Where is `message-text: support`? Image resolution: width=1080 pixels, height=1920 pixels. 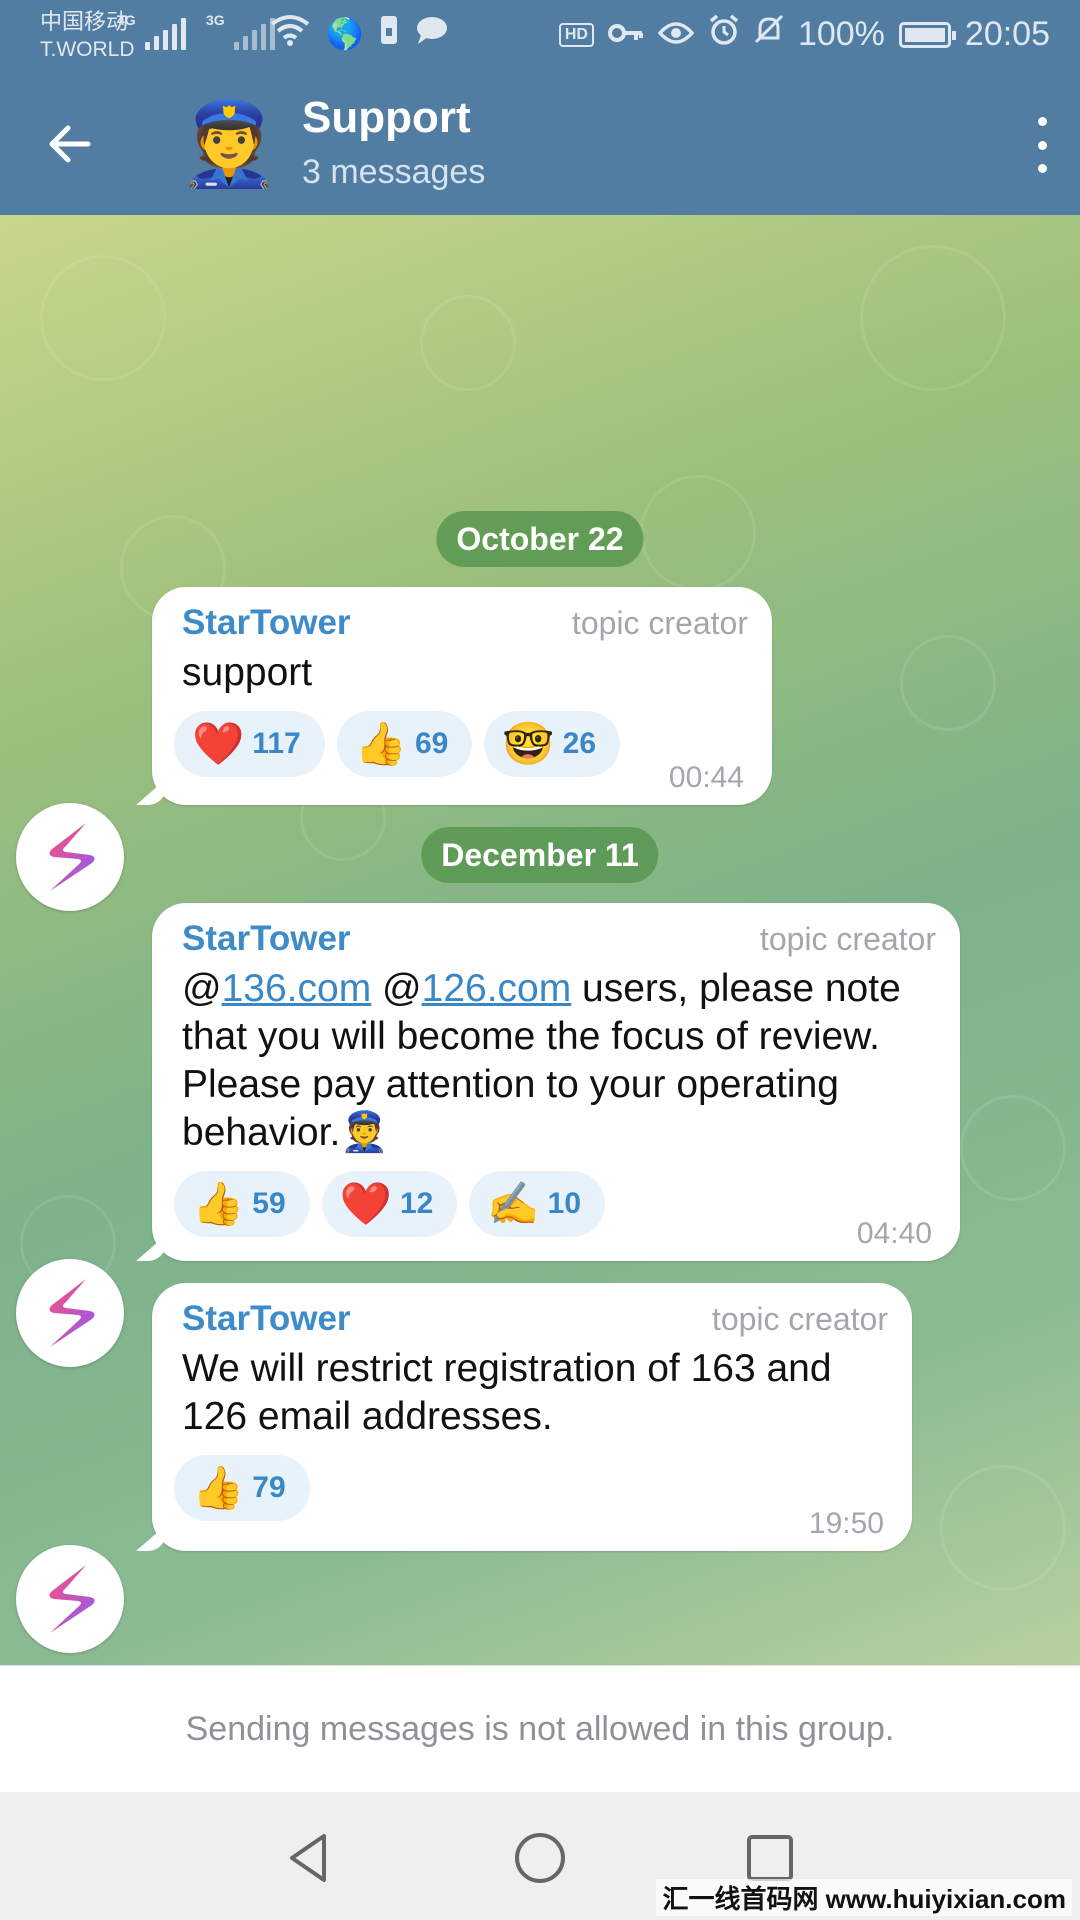 message-text: support is located at coordinates (247, 672).